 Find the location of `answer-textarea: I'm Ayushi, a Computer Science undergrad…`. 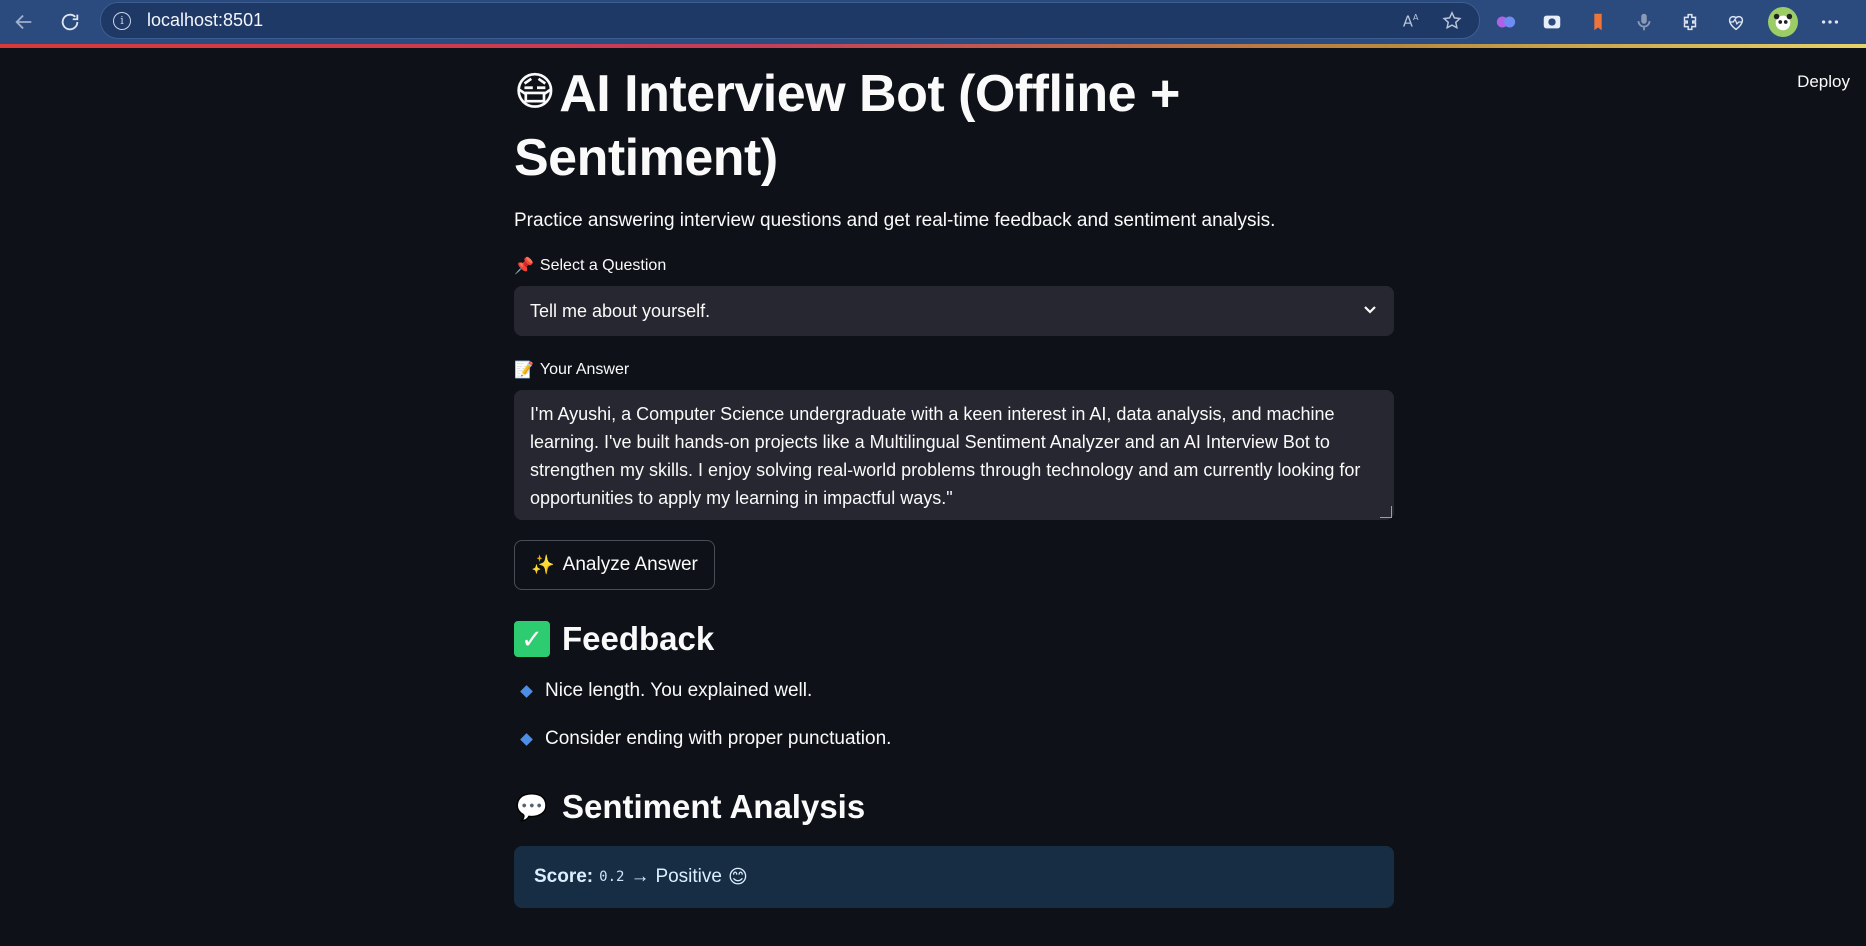

answer-textarea: I'm Ayushi, a Computer Science undergrad… is located at coordinates (954, 455).